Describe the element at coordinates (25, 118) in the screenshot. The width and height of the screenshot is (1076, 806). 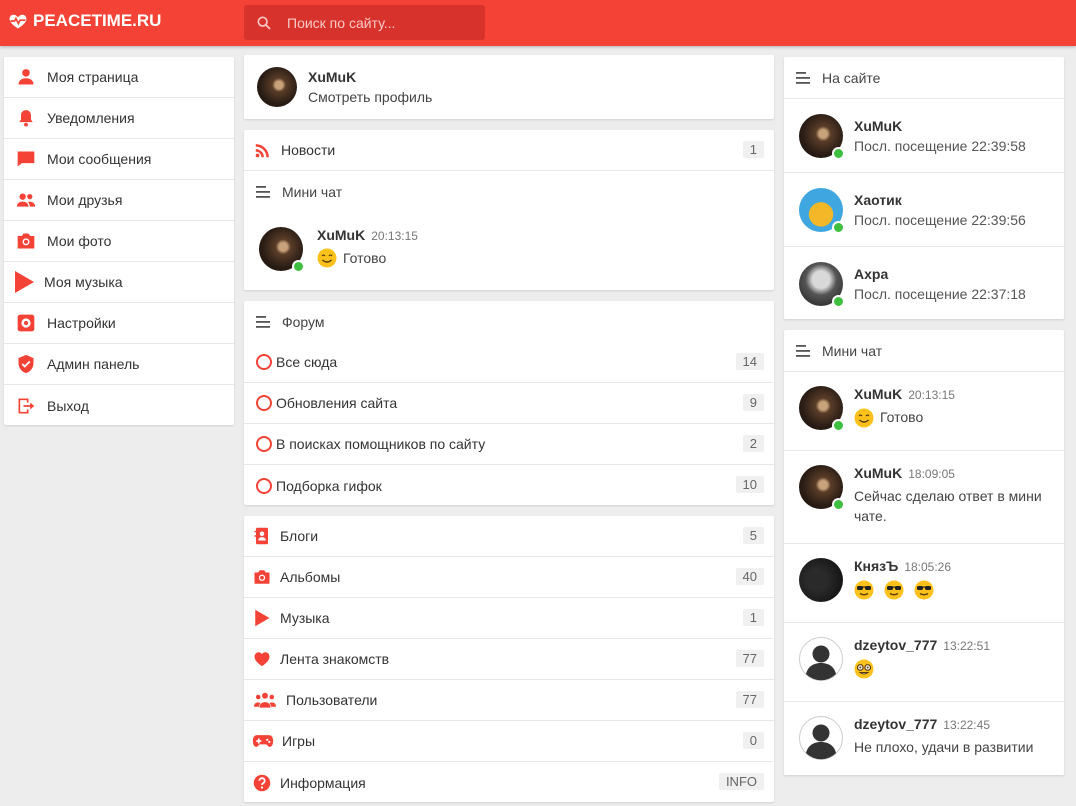
I see `bell-icon` at that location.